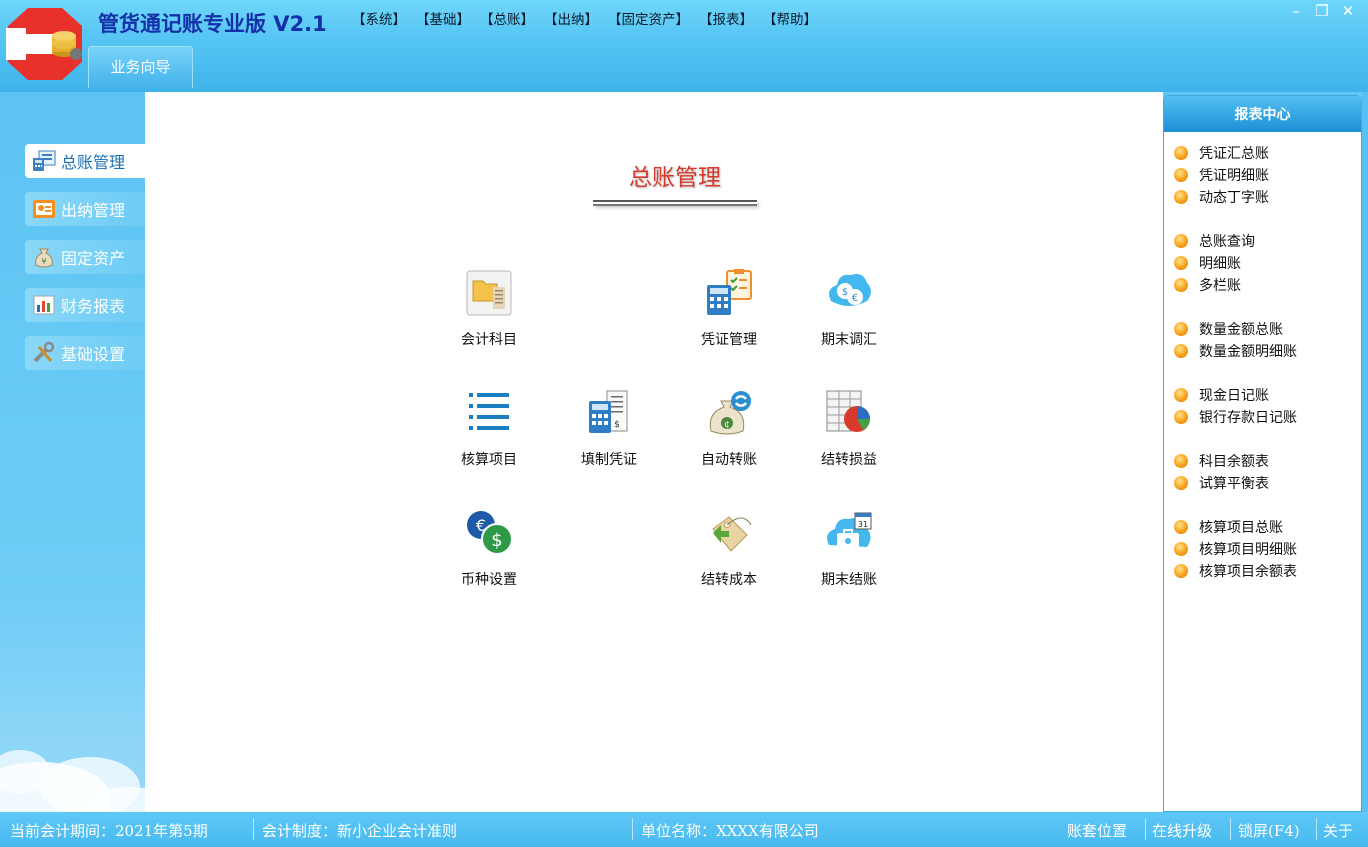 The image size is (1368, 847). Describe the element at coordinates (140, 67) in the screenshot. I see `tab-business-wizard: 业务向导` at that location.